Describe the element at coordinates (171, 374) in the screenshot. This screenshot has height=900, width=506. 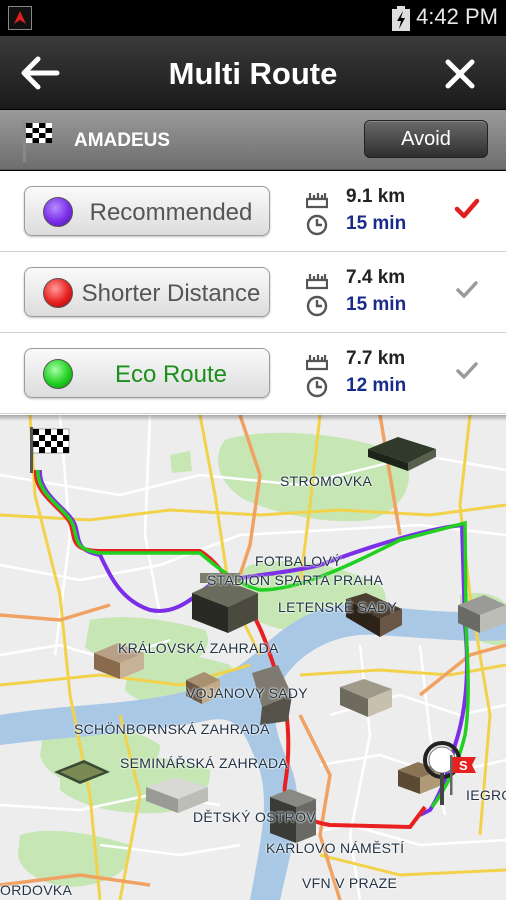
I see `route-label: Eco Route` at that location.